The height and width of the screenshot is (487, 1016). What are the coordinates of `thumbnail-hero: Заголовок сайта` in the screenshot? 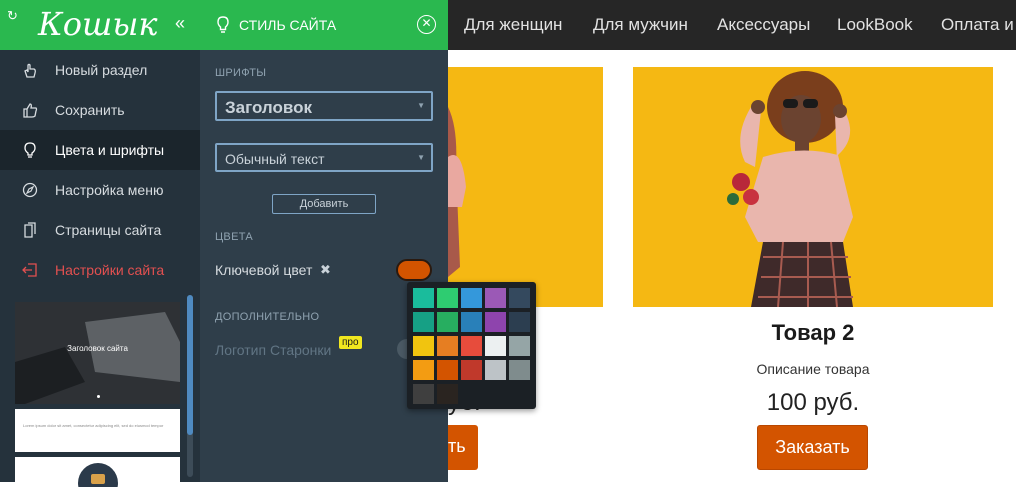 It's located at (97, 353).